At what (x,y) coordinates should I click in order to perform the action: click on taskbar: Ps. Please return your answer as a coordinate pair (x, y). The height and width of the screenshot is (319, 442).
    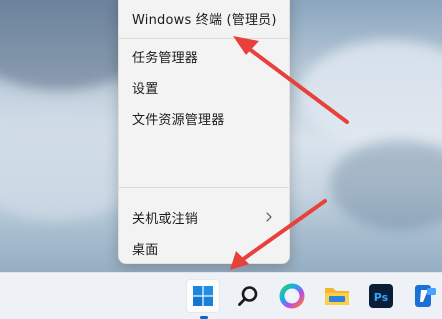
    Looking at the image, I should click on (221, 295).